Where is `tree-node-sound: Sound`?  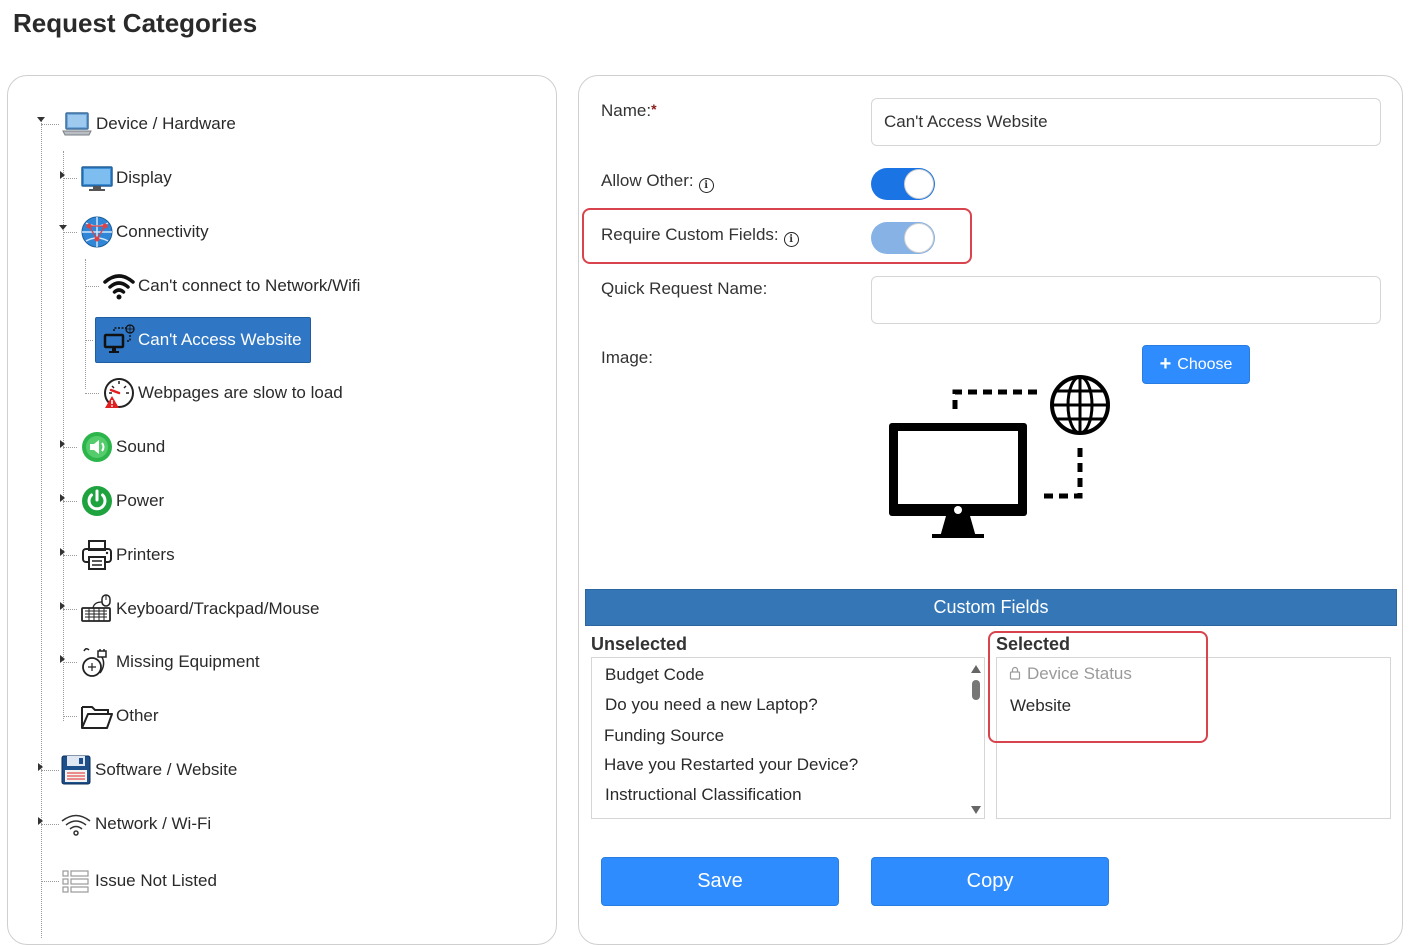 tree-node-sound: Sound is located at coordinates (122, 447).